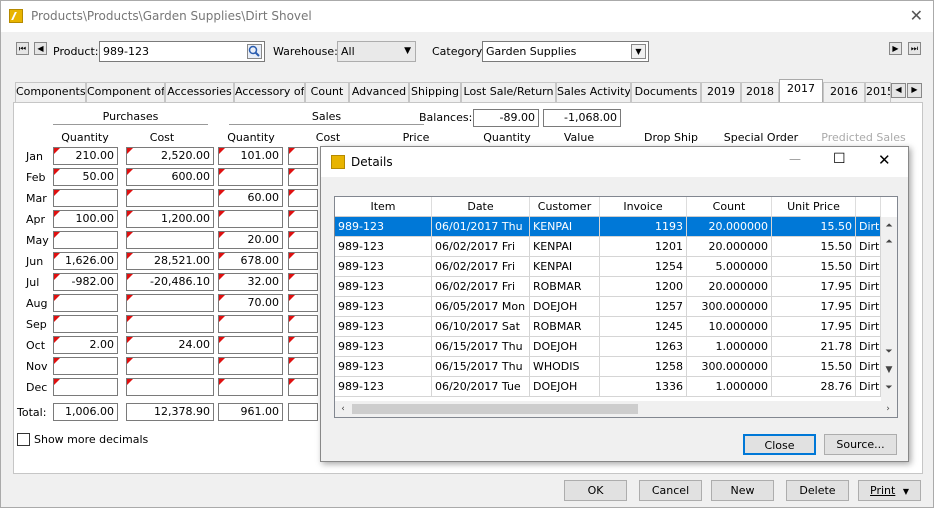 This screenshot has height=508, width=934. I want to click on horizontal-scrollbar: ‹ ›, so click(616, 409).